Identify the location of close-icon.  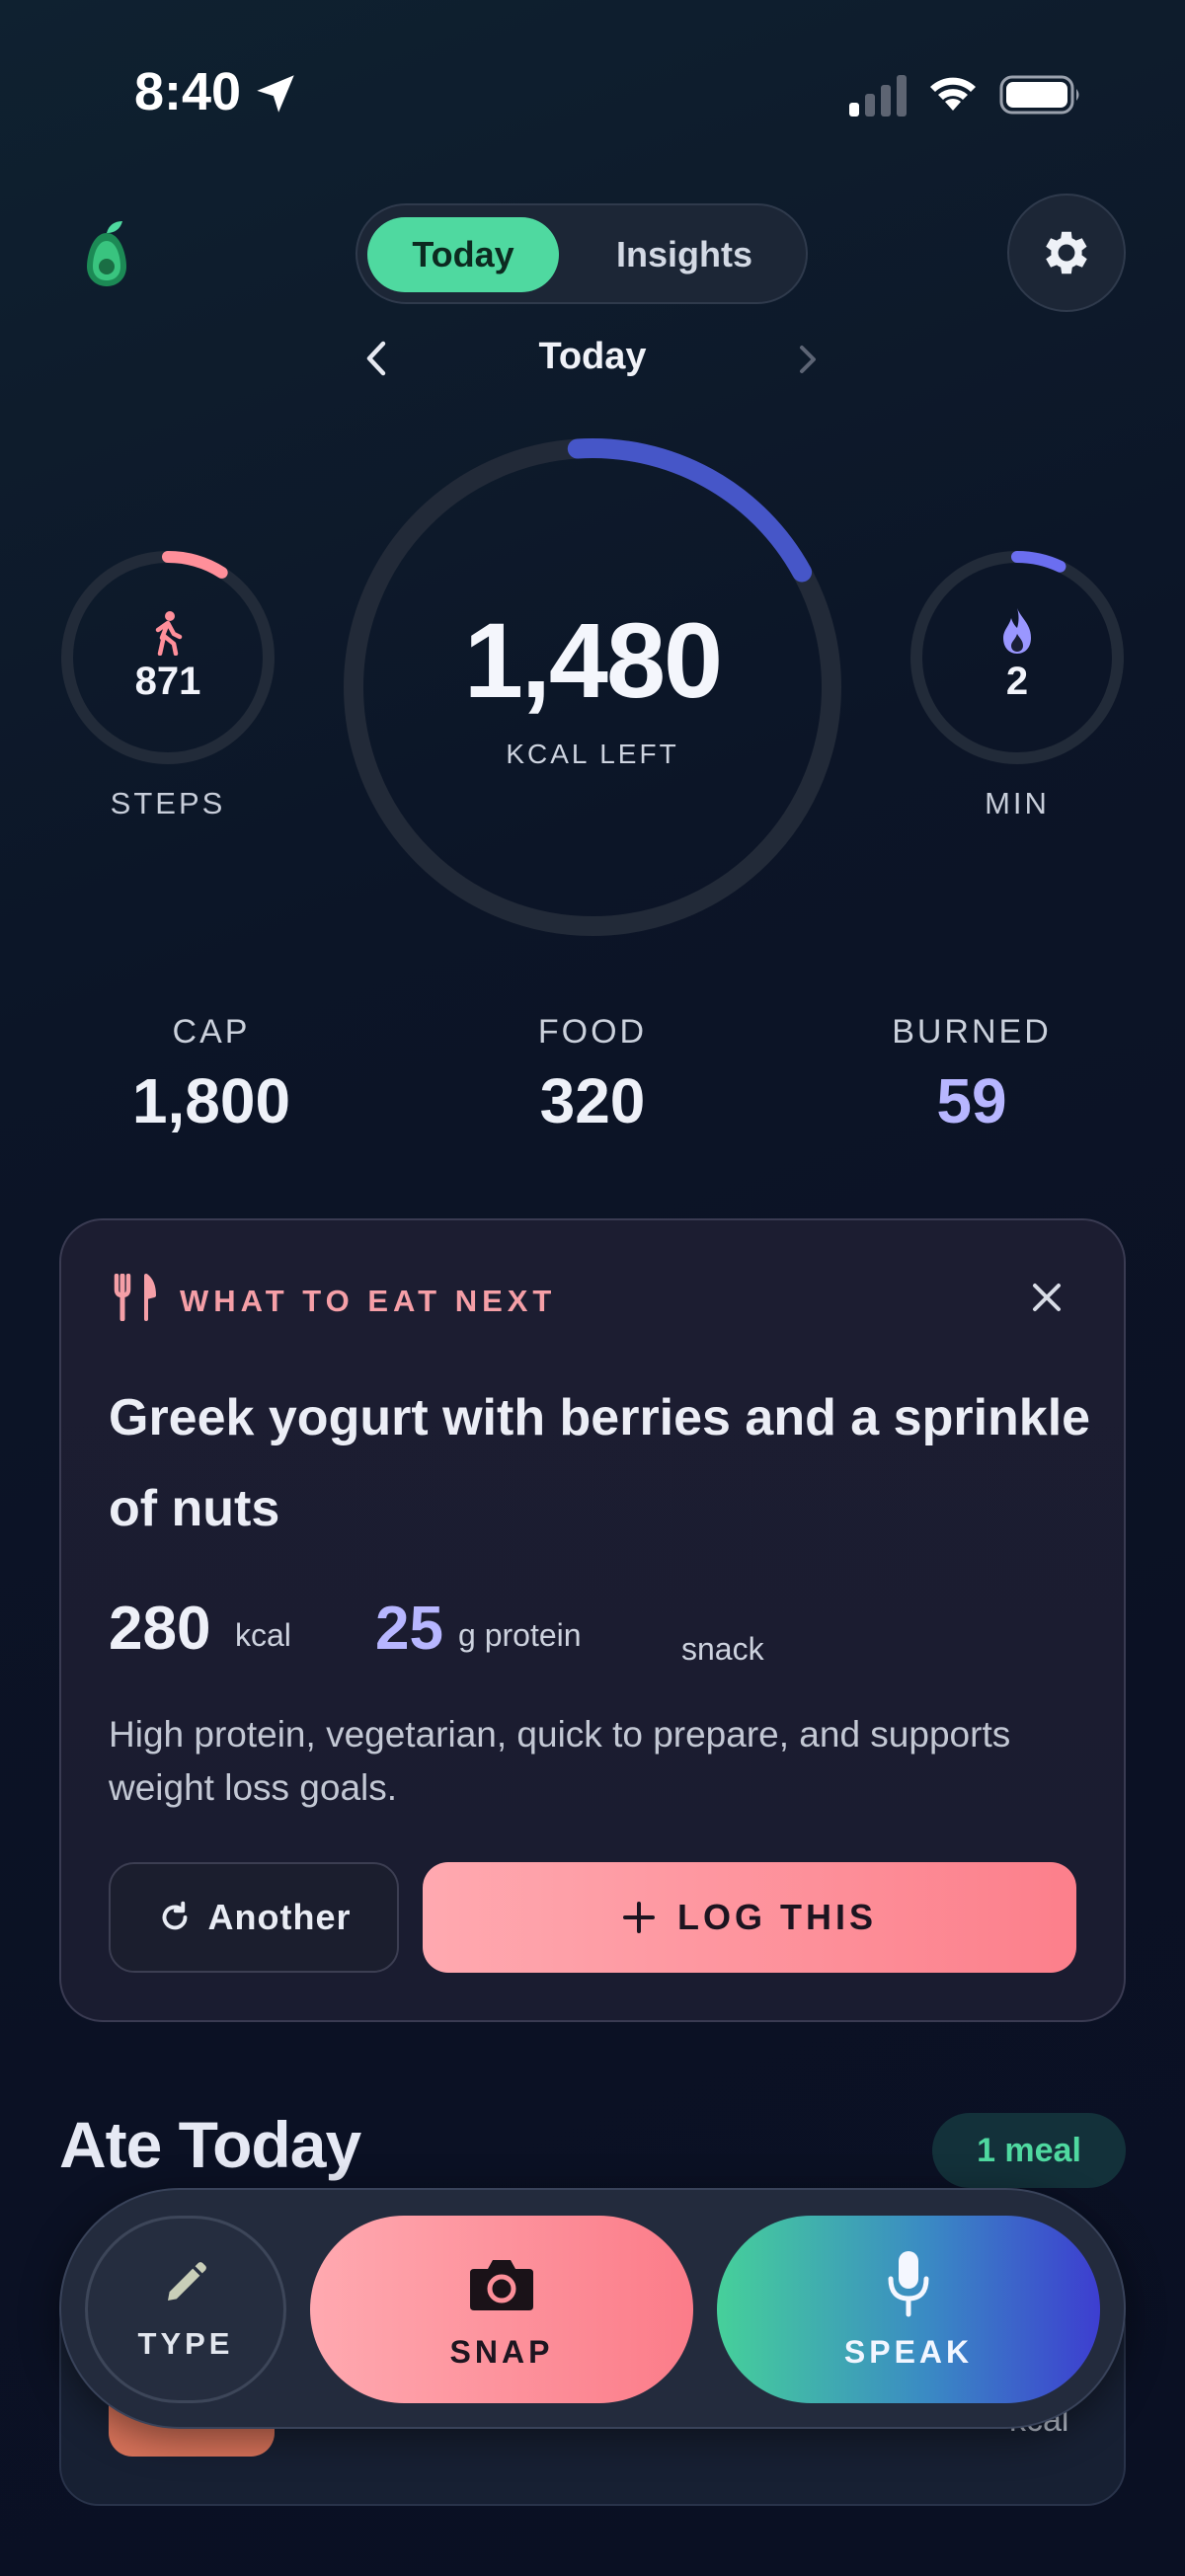
(1046, 1297).